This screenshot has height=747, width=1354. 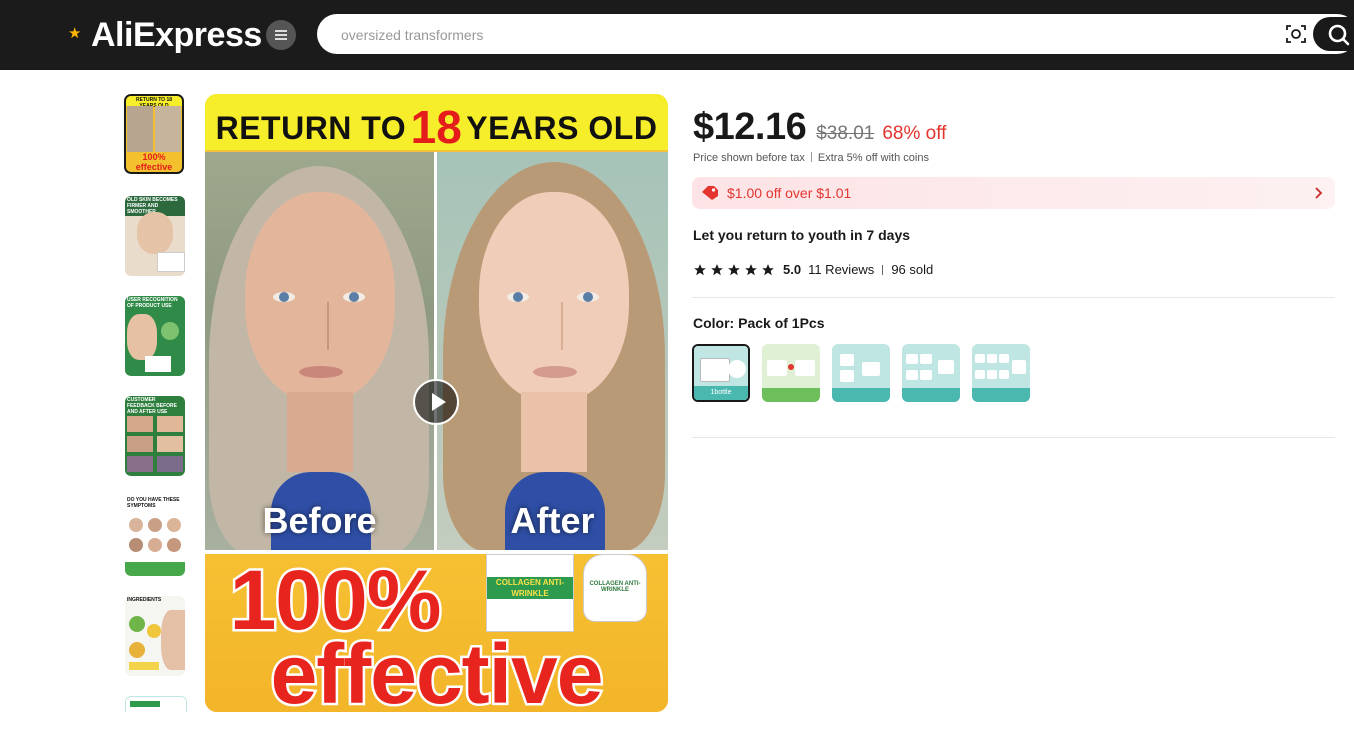 I want to click on coins-note-text: Extra 5% off with coins, so click(x=873, y=158).